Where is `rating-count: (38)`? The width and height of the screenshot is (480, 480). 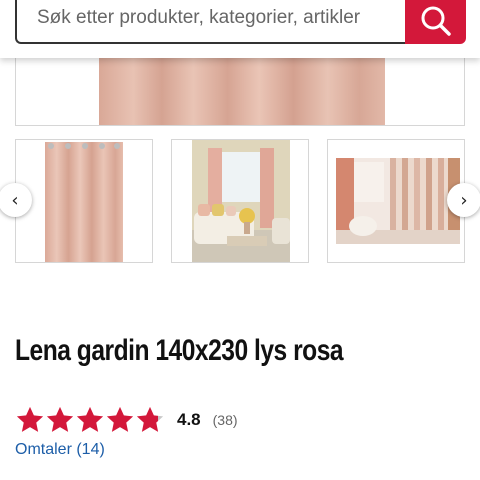
rating-count: (38) is located at coordinates (225, 420).